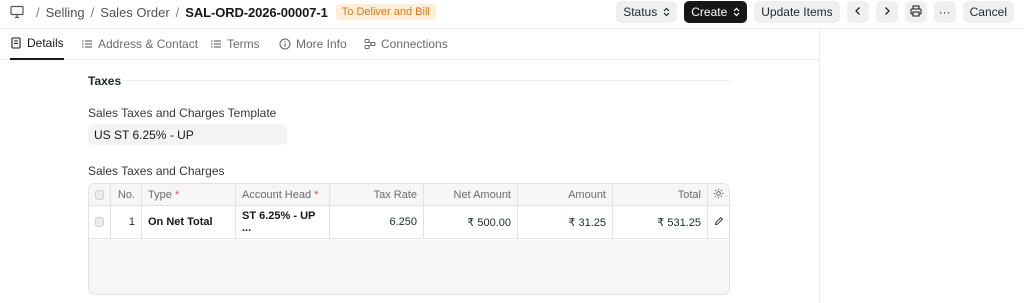 The height and width of the screenshot is (303, 1024). I want to click on status-badge: To Deliver and Bill, so click(385, 12).